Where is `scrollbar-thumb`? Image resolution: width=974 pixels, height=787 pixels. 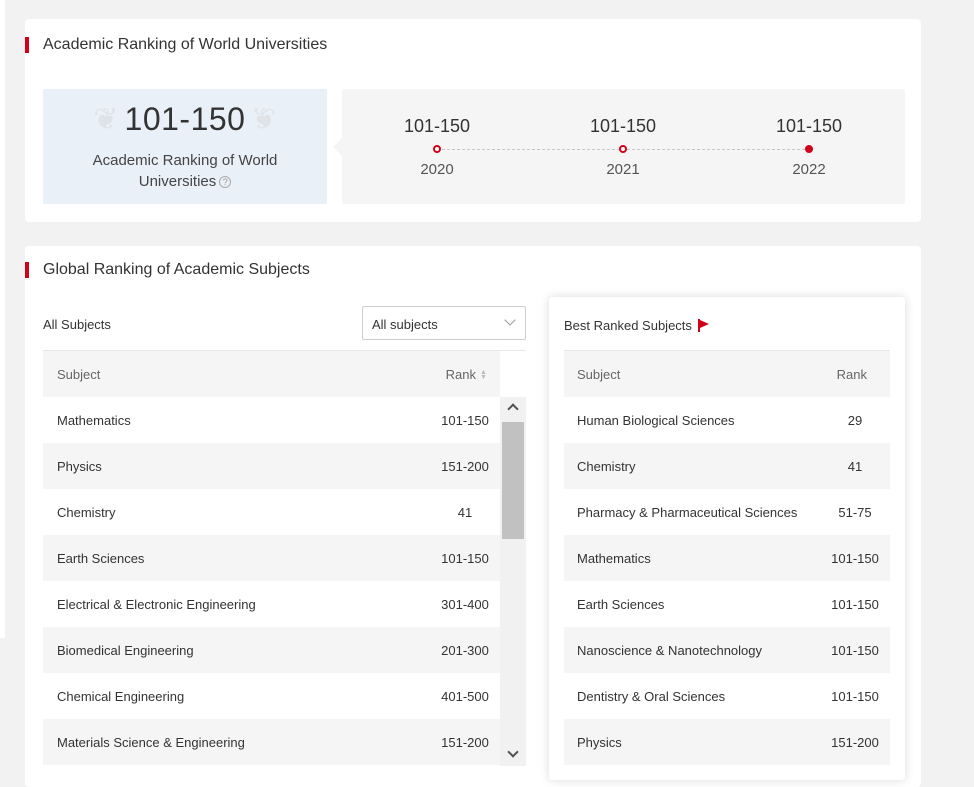
scrollbar-thumb is located at coordinates (513, 480).